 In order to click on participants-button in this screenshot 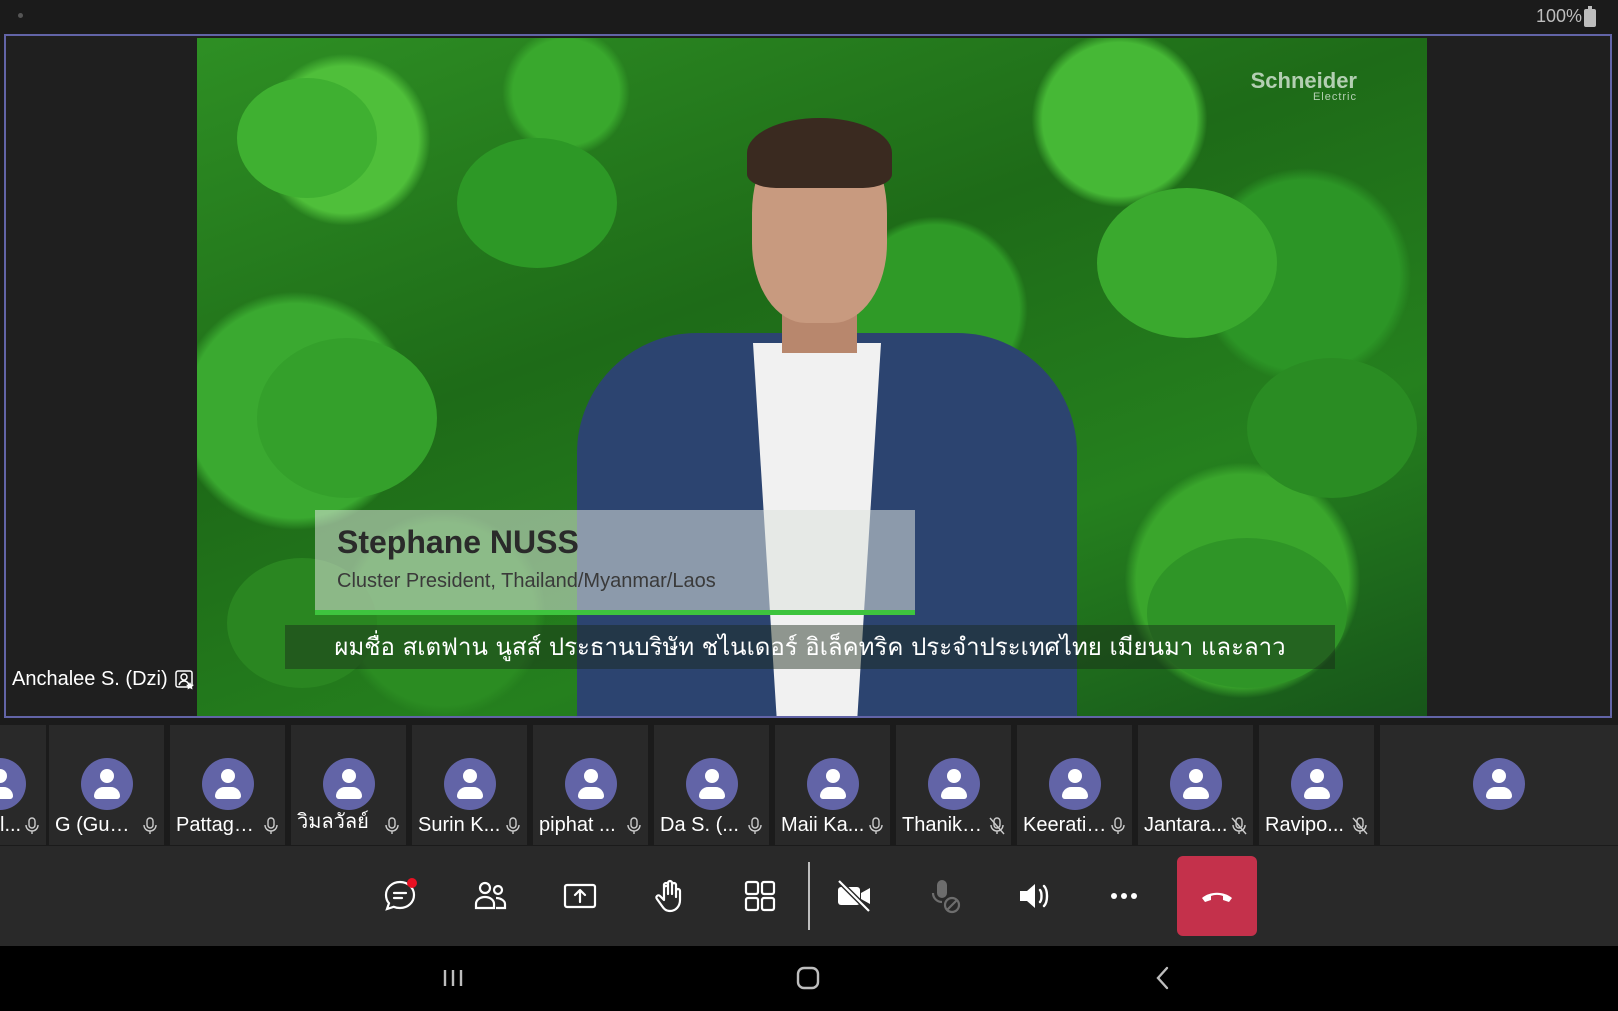, I will do `click(490, 896)`.